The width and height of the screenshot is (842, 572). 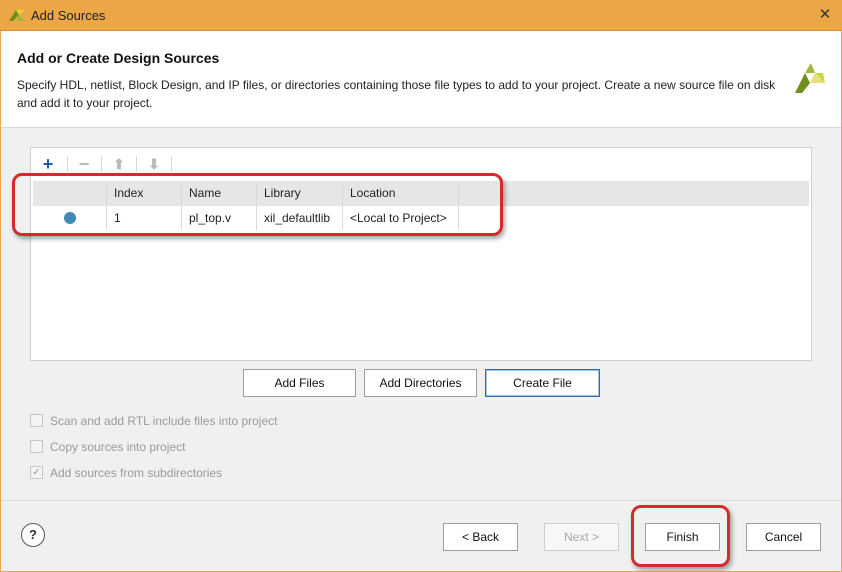 I want to click on next-button: Next >, so click(x=581, y=537).